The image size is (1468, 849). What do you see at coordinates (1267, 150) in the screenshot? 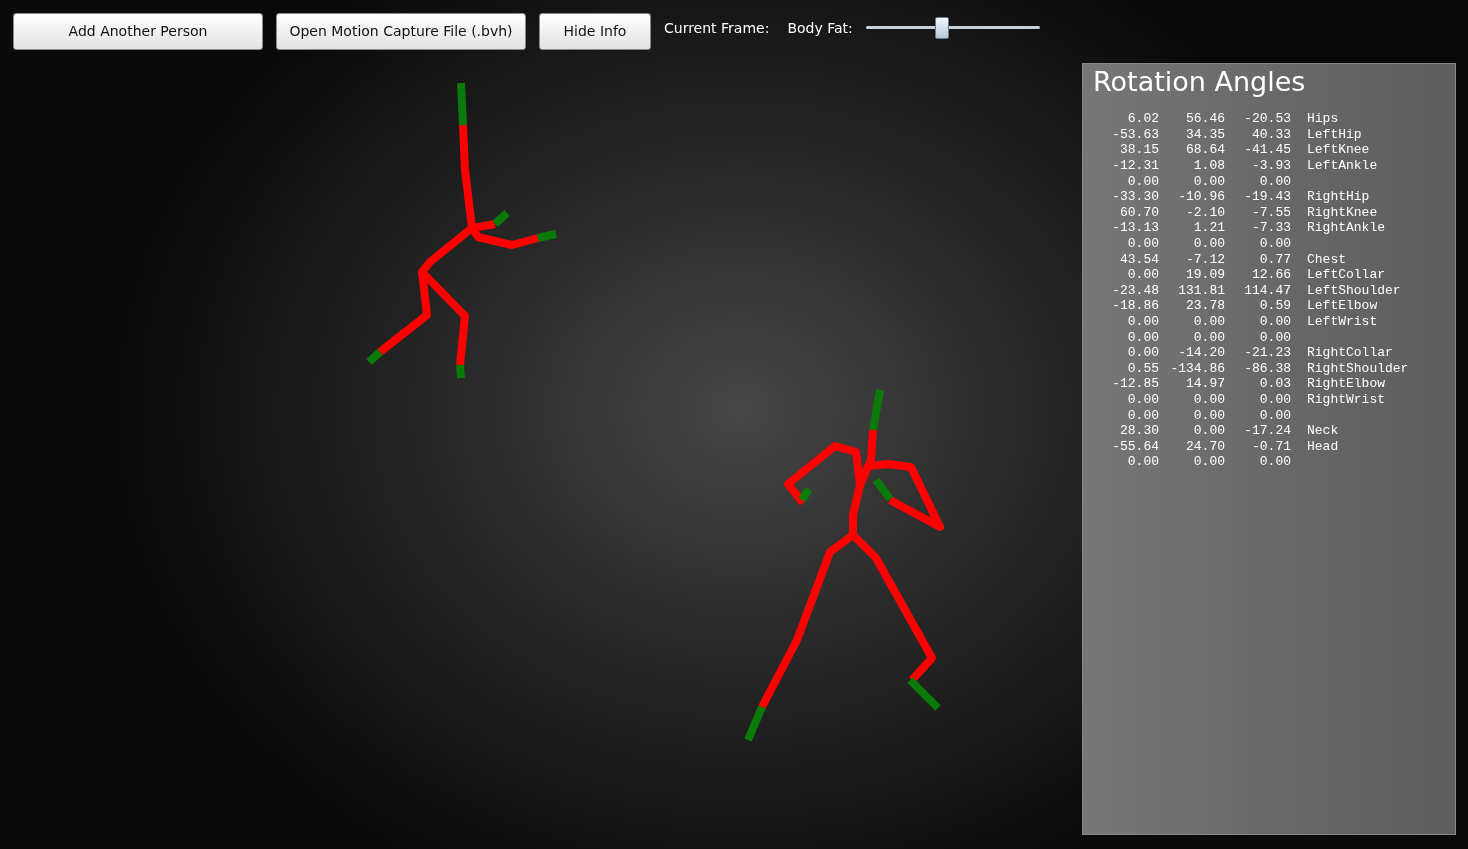
I see `angle-value: -41.45` at bounding box center [1267, 150].